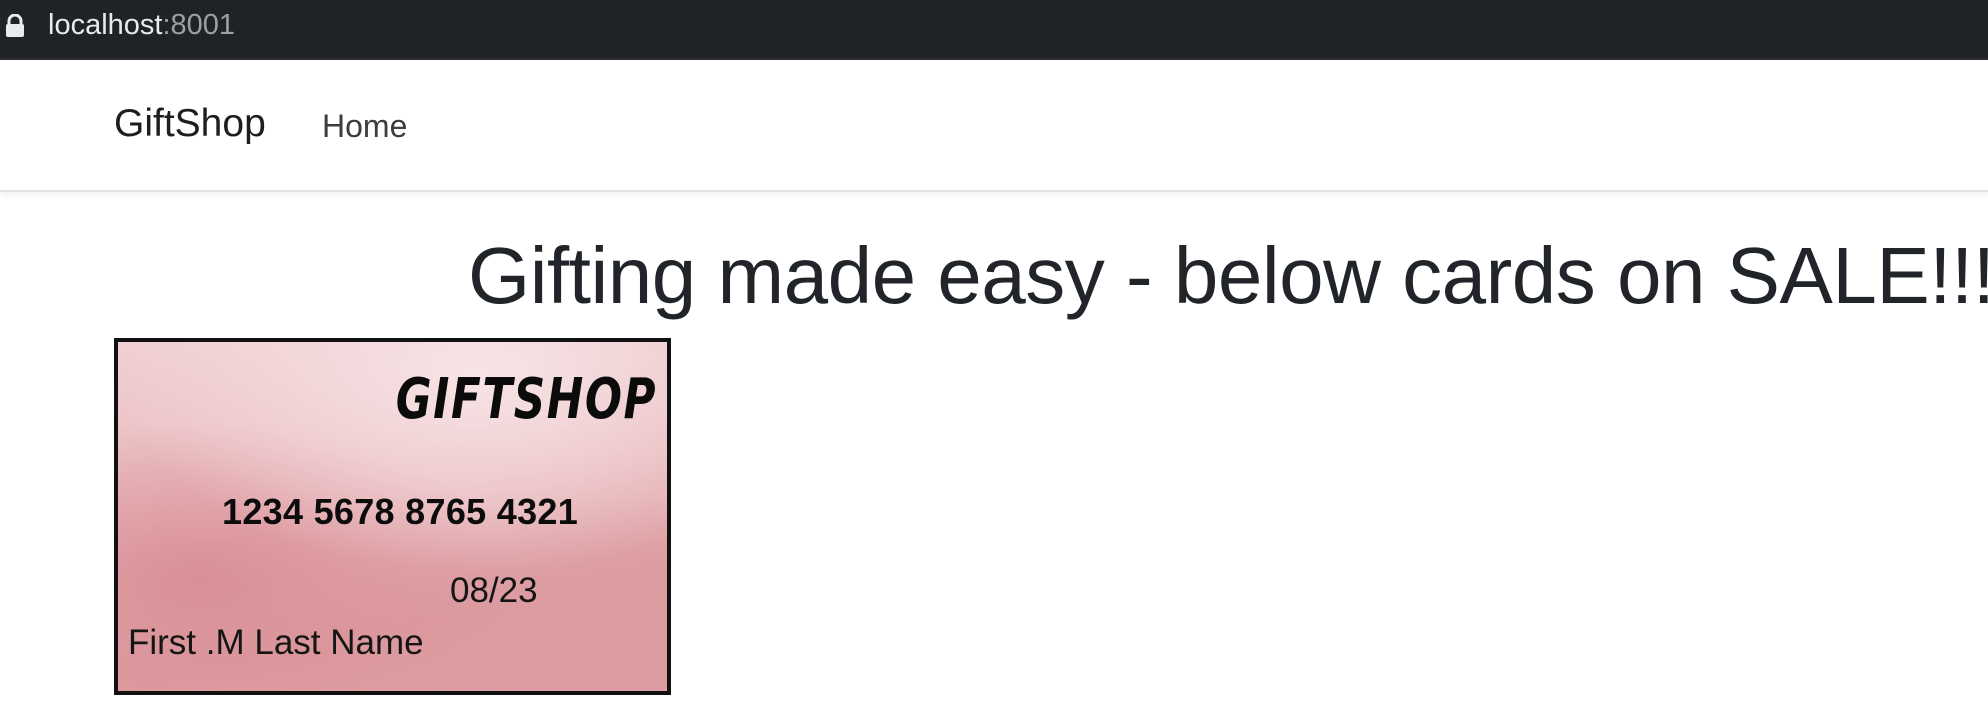 The width and height of the screenshot is (1988, 710). Describe the element at coordinates (276, 642) in the screenshot. I see `card-holder-name: First .M Last Name` at that location.